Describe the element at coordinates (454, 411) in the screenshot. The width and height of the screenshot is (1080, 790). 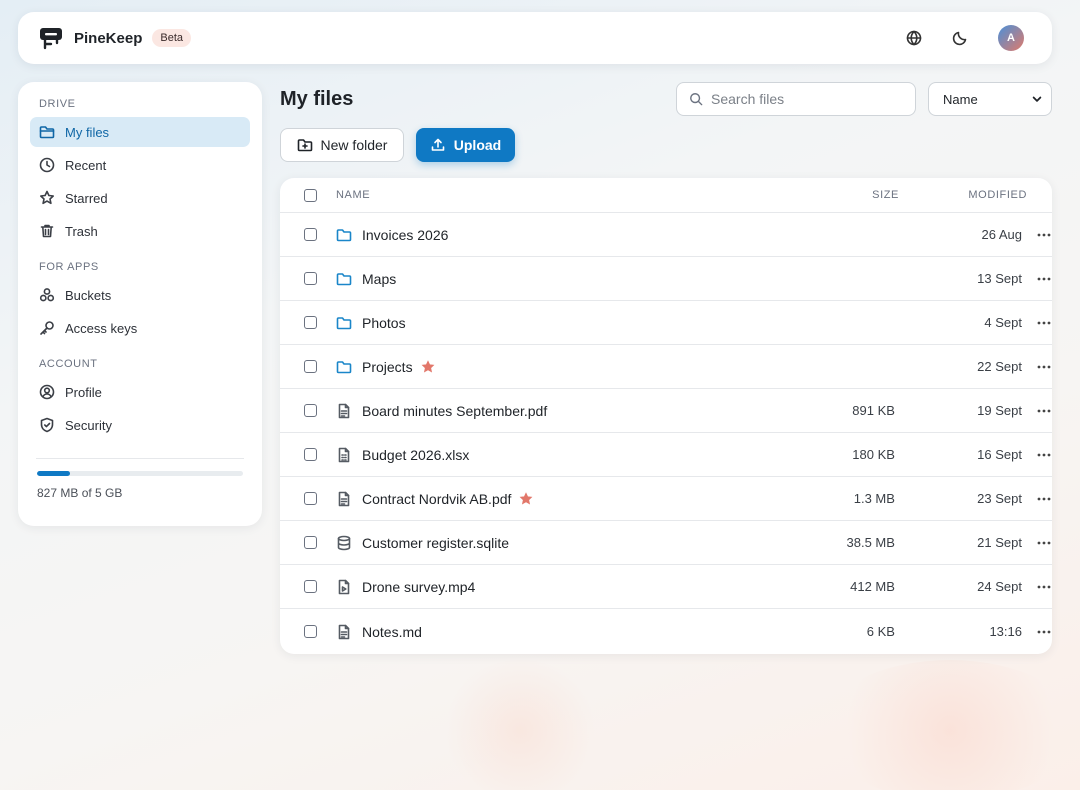
I see `file-name: Board minutes September.pdf` at that location.